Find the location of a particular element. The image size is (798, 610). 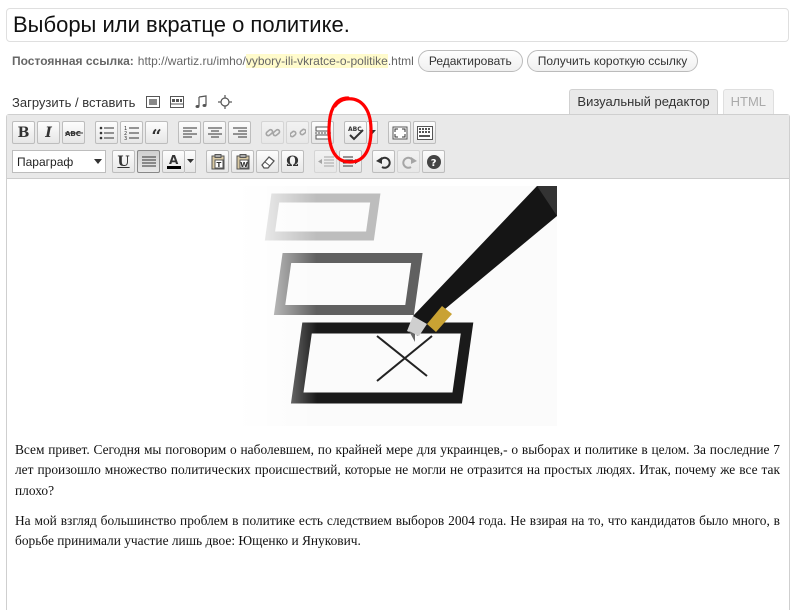

media-icon is located at coordinates (225, 102).